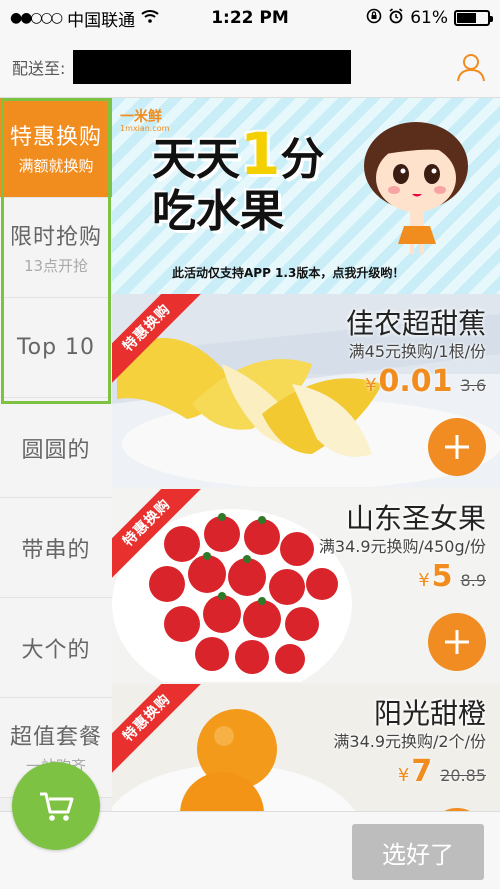 Image resolution: width=500 pixels, height=889 pixels. I want to click on user-icon, so click(471, 67).